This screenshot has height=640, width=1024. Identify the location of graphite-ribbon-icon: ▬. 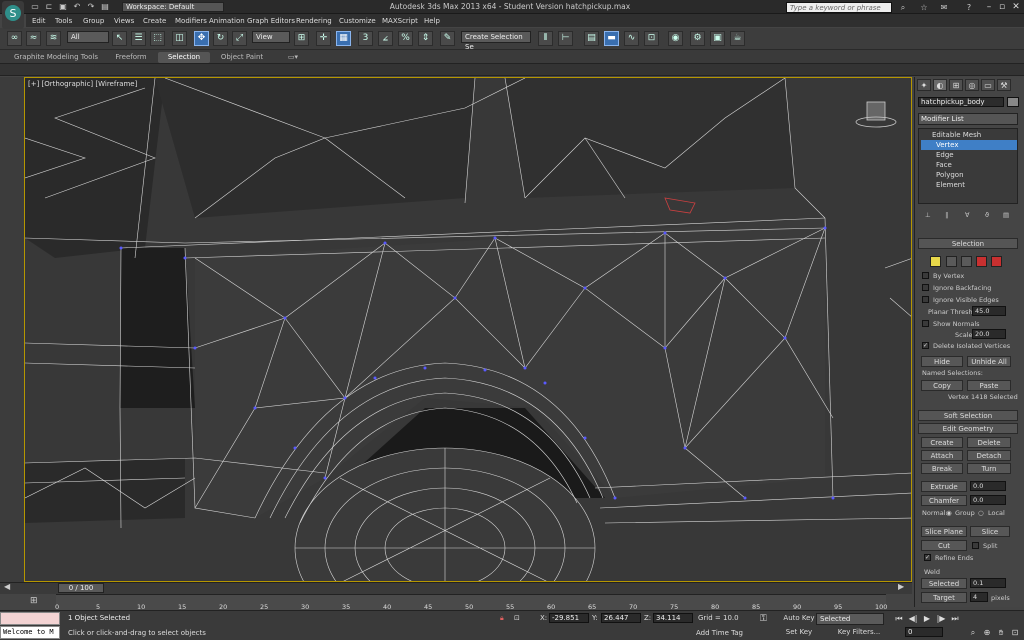
(611, 38).